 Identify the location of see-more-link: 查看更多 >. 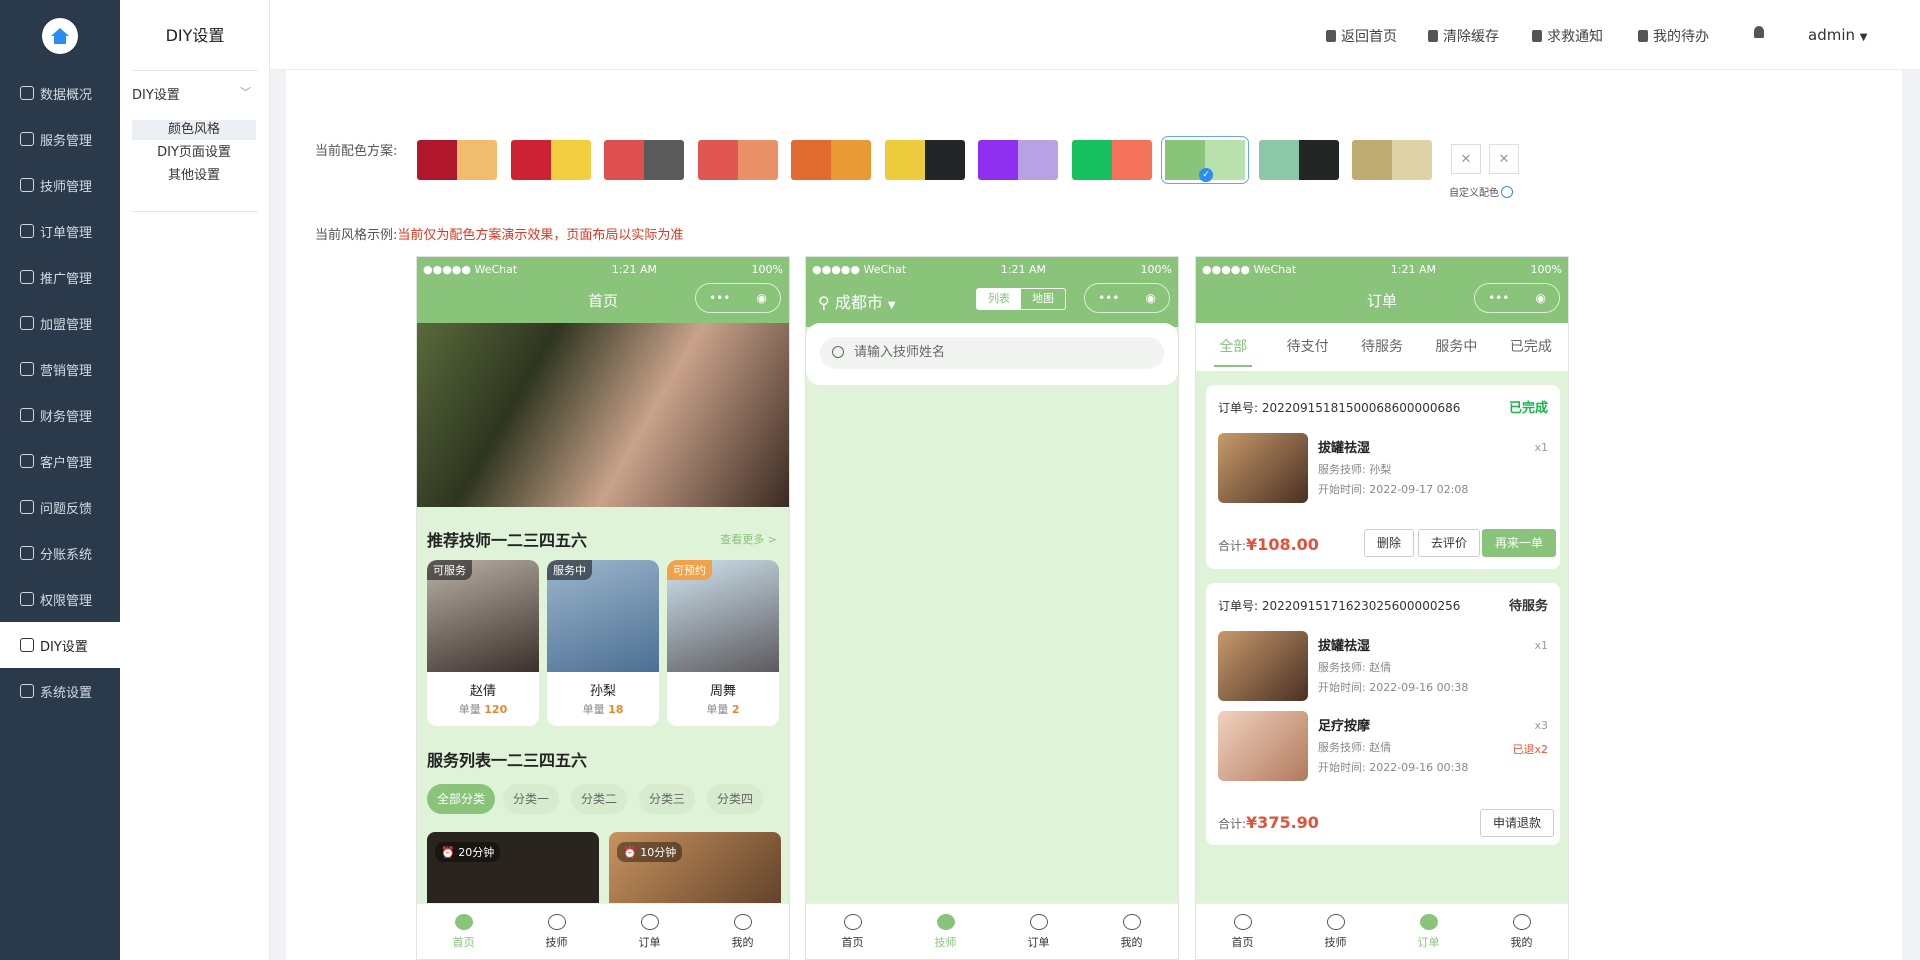
(748, 539).